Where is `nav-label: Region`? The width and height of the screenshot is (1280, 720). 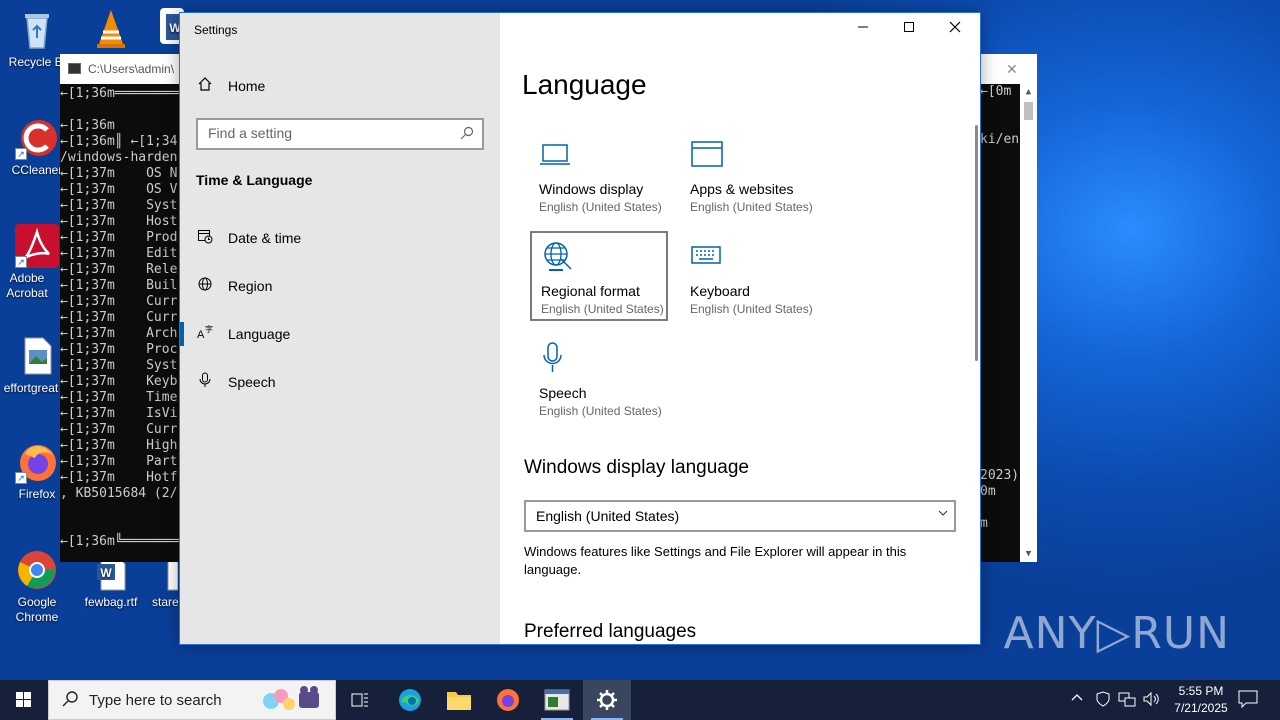
nav-label: Region is located at coordinates (250, 286).